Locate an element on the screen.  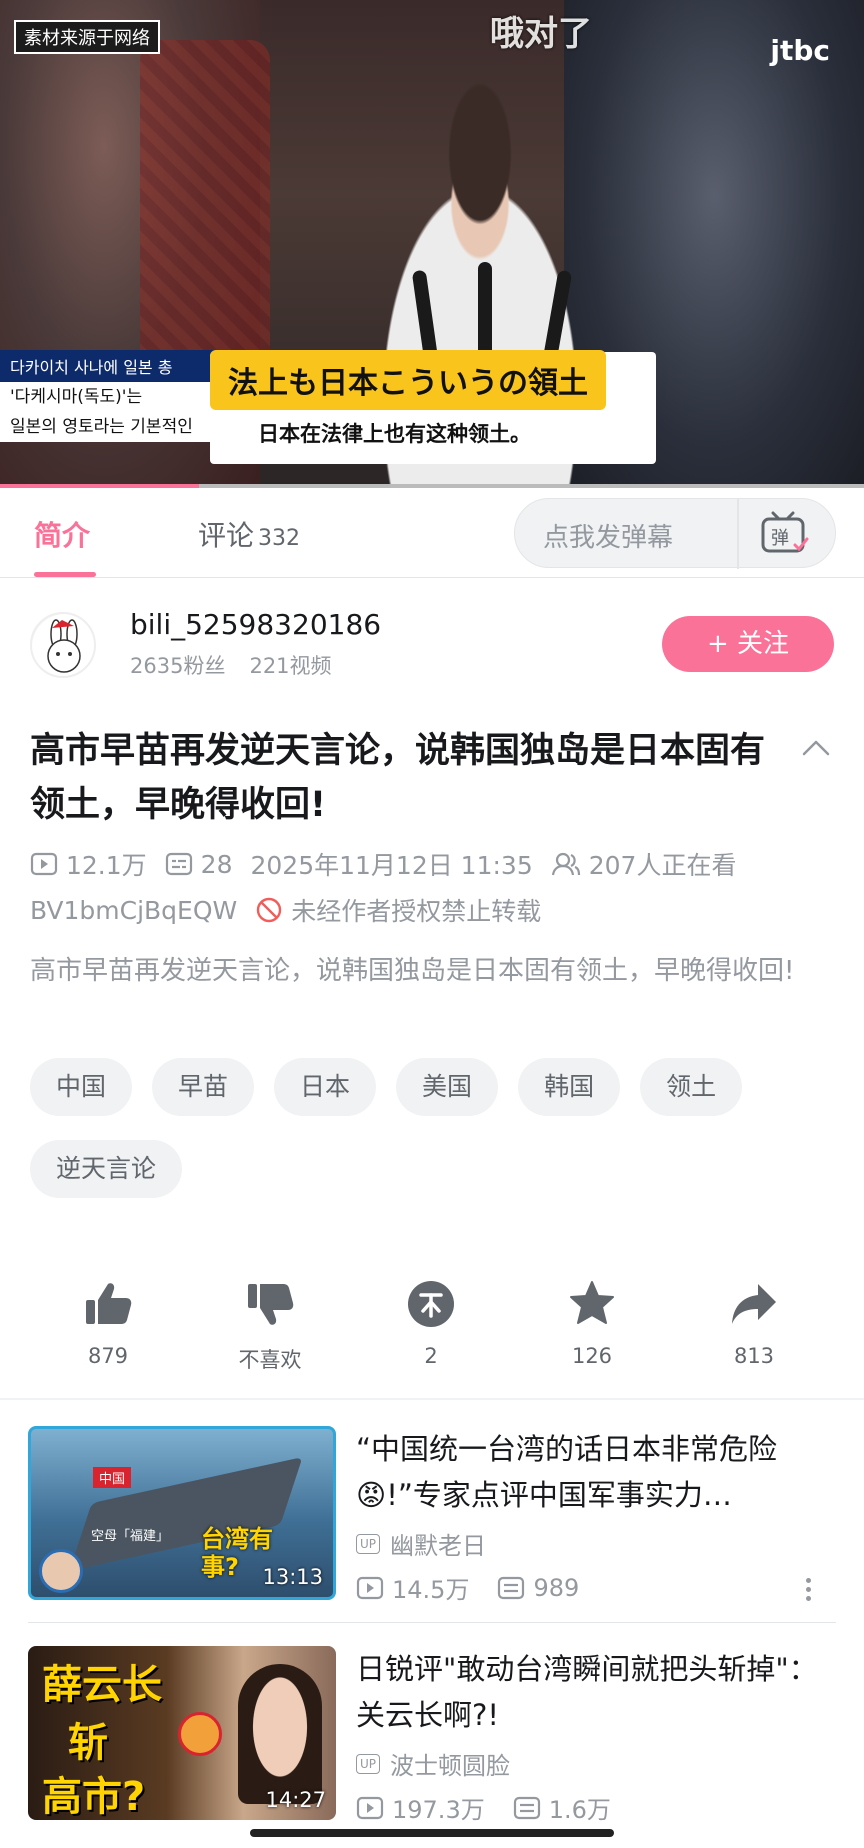
prohibited-icon is located at coordinates (269, 910).